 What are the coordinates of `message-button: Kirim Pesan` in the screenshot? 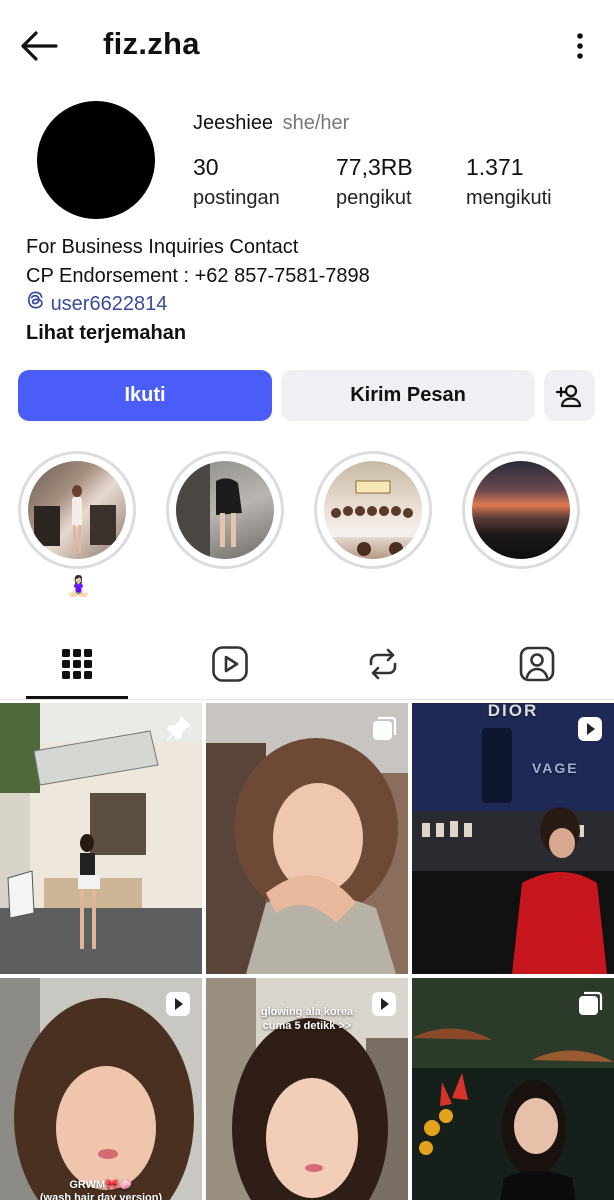 It's located at (408, 395).